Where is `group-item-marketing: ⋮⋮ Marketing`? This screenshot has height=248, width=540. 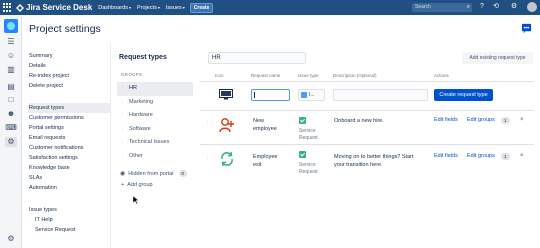 group-item-marketing: ⋮⋮ Marketing is located at coordinates (155, 103).